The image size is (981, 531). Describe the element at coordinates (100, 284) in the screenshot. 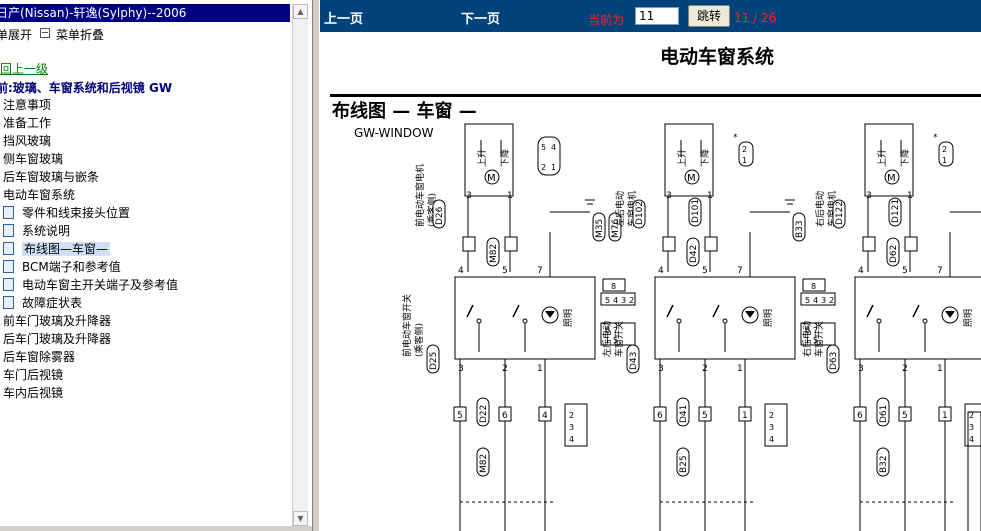

I see `nav-item: 电动车窗主开关端子及参考值` at that location.